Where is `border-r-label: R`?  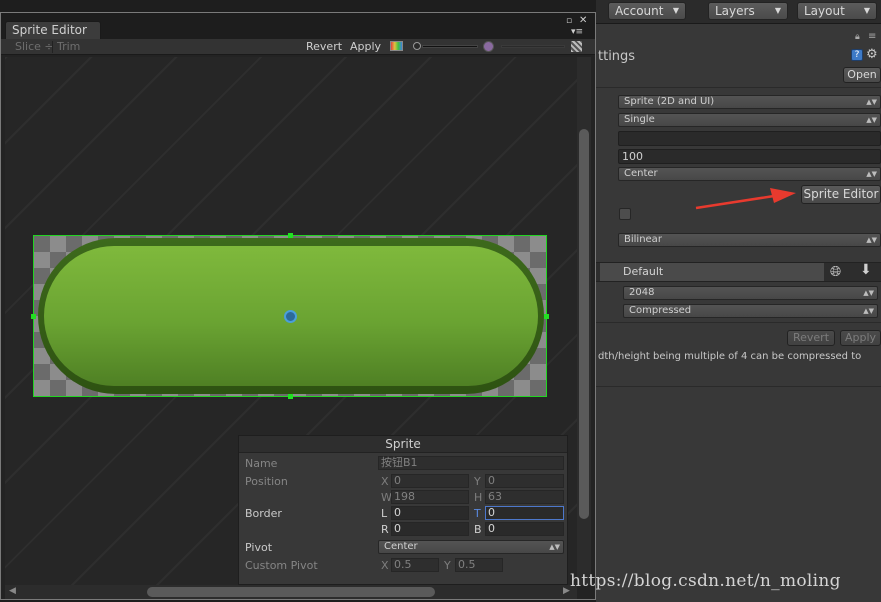
border-r-label: R is located at coordinates (385, 529).